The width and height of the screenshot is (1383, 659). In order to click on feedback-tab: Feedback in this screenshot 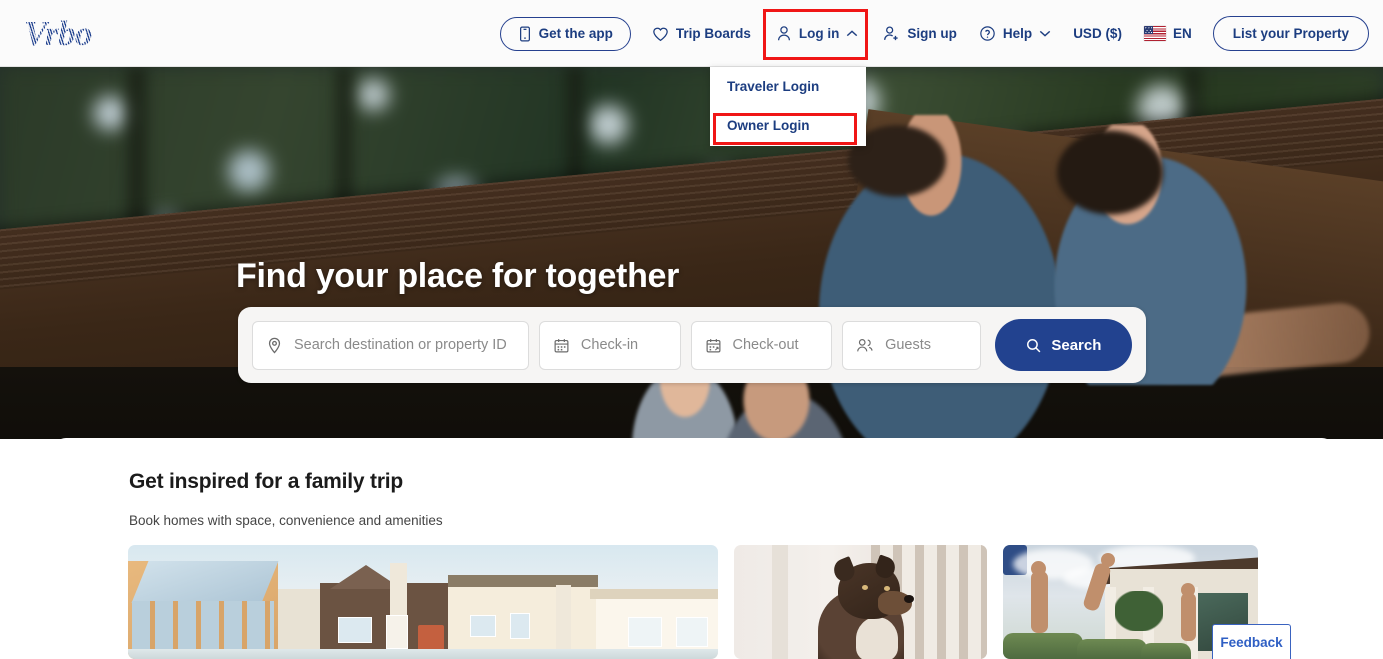, I will do `click(1251, 641)`.